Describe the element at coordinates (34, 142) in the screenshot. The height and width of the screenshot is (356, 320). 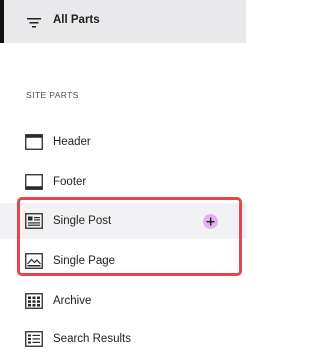
I see `header-layout-icon` at that location.